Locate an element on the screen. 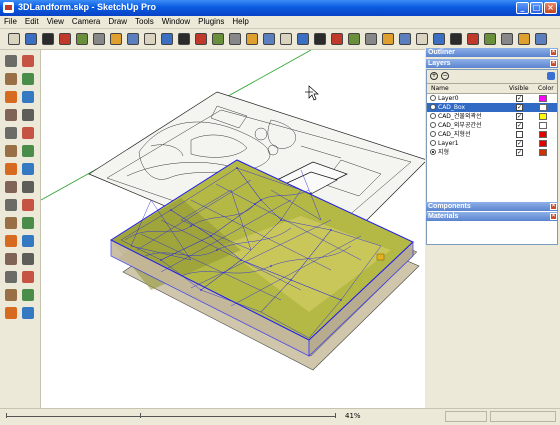 The width and height of the screenshot is (560, 425). zoom-extents-icon is located at coordinates (11, 277).